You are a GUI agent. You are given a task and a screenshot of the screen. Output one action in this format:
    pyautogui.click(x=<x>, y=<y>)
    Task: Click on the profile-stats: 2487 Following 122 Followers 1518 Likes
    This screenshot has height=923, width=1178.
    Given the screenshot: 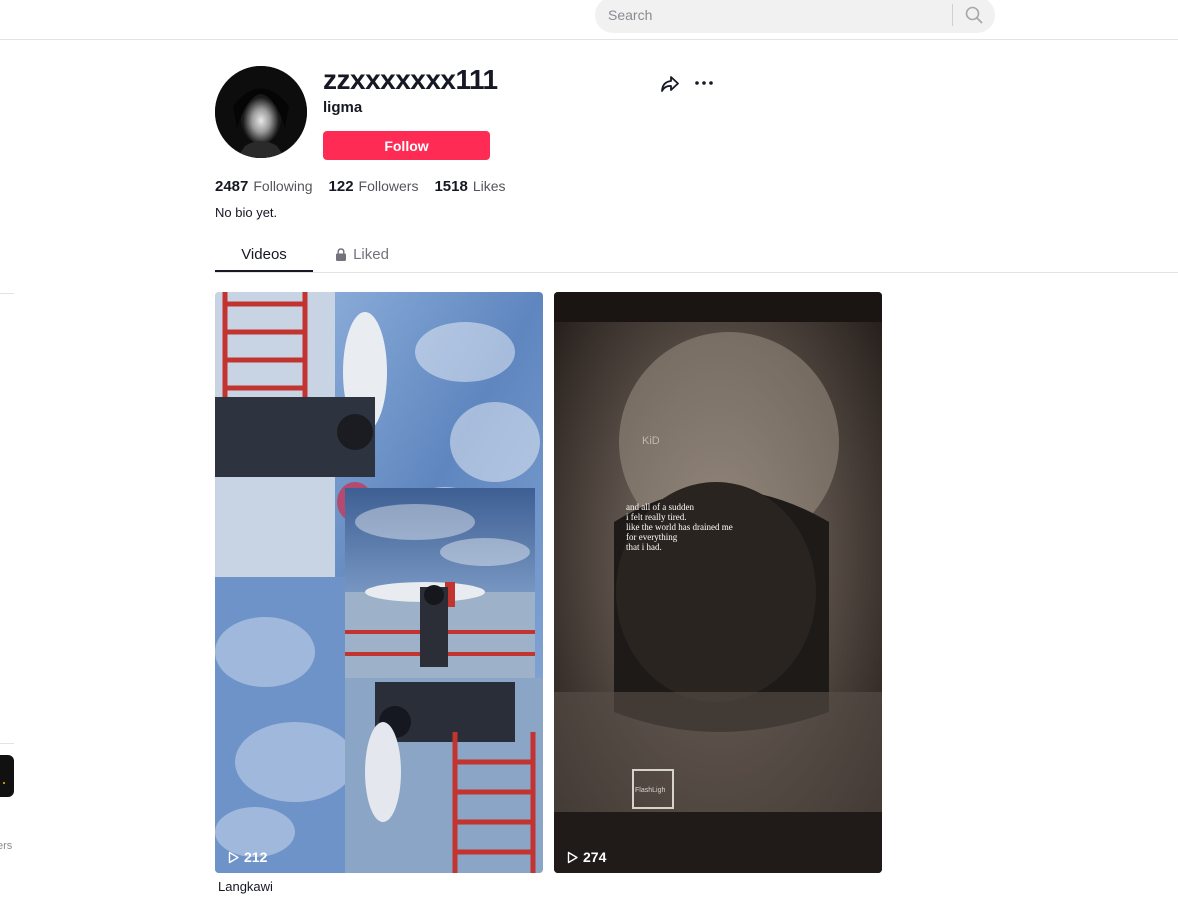 What is the action you would take?
    pyautogui.click(x=368, y=186)
    